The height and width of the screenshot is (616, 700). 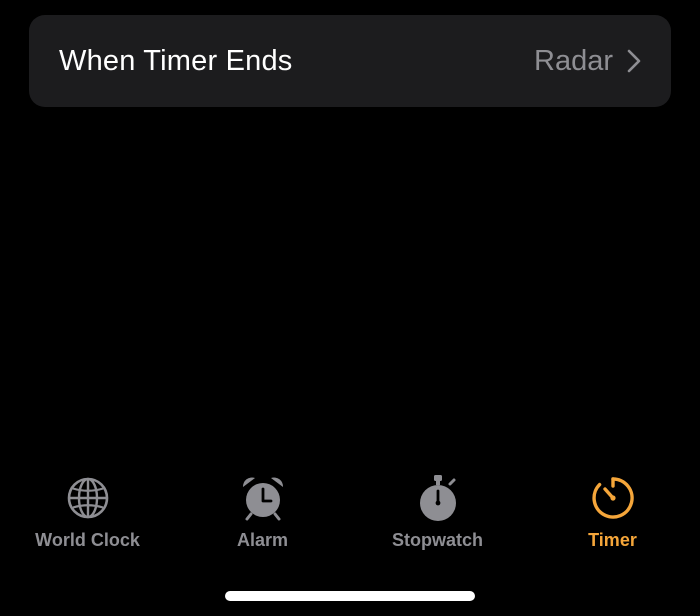 I want to click on timer-icon, so click(x=613, y=498).